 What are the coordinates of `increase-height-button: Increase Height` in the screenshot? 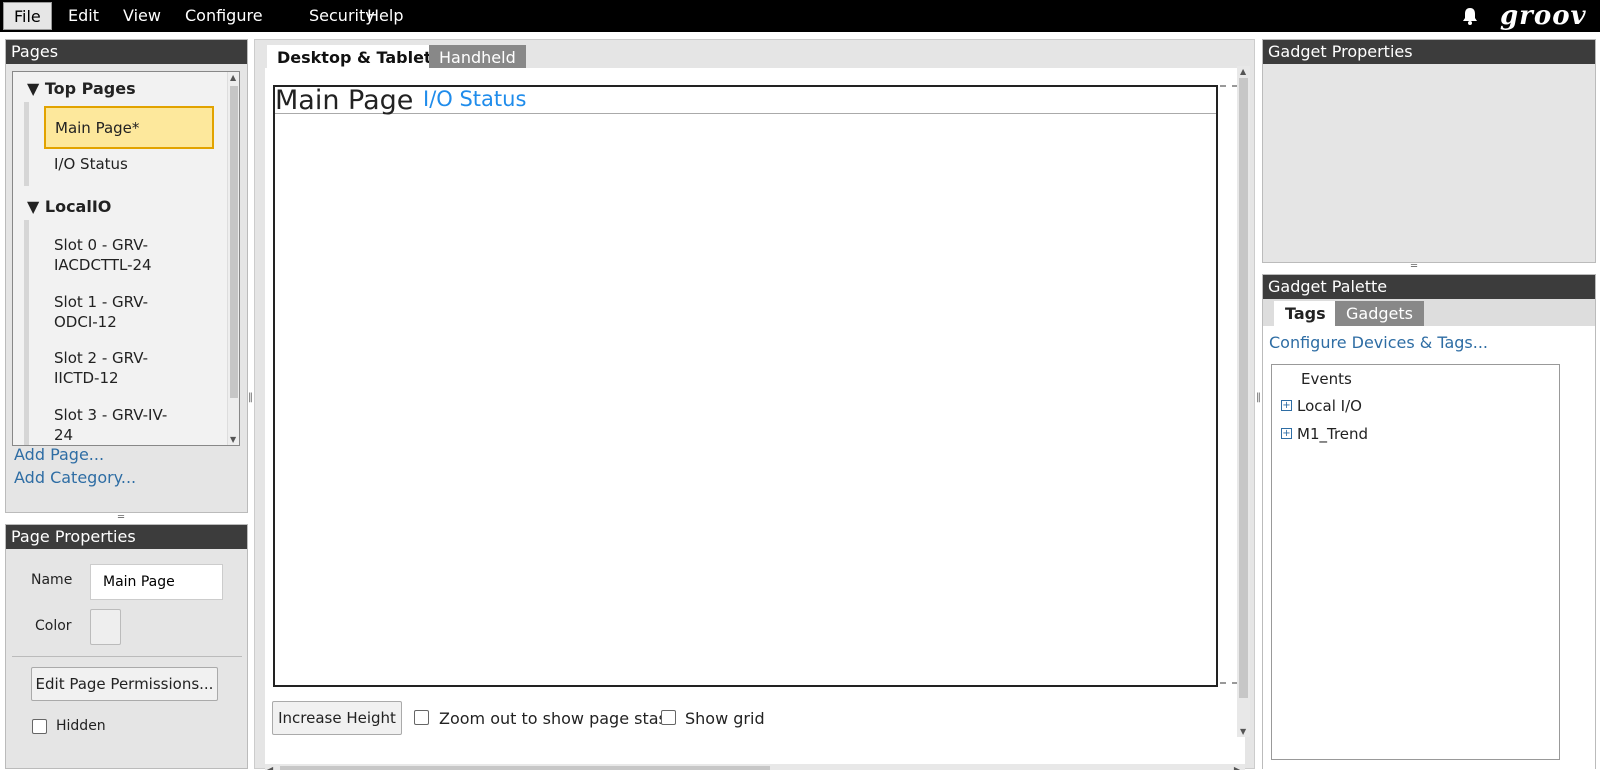 It's located at (337, 718).